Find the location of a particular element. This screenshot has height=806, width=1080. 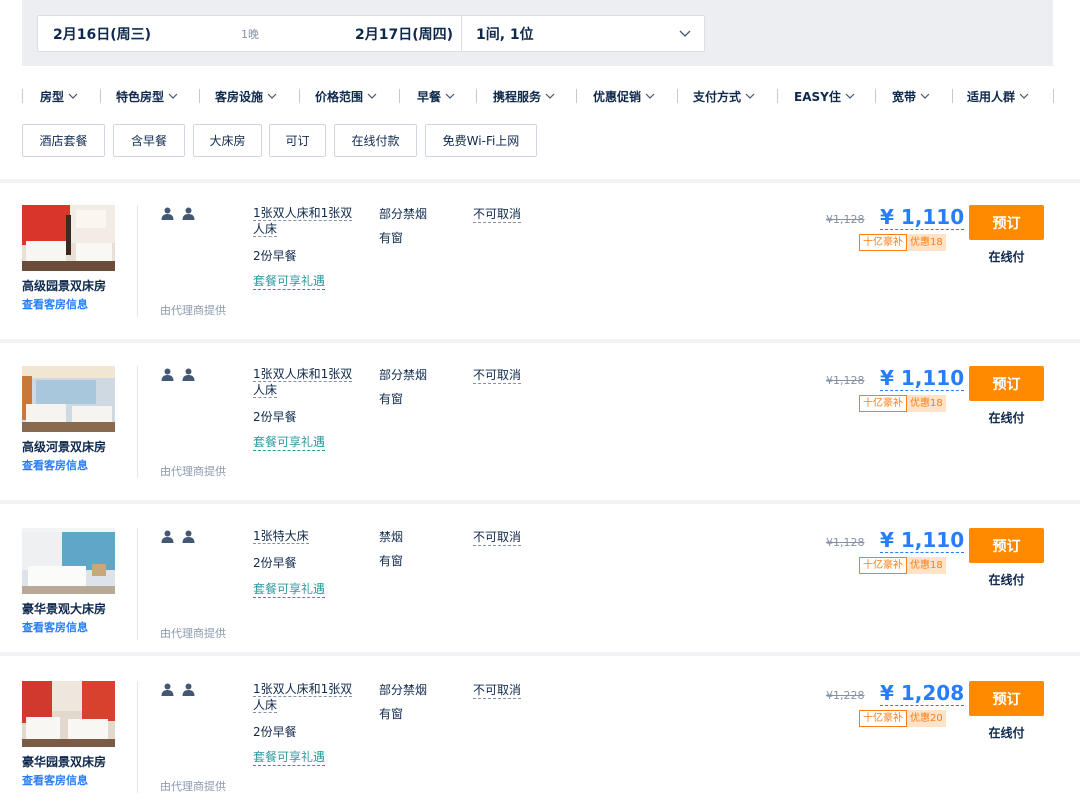

filter-ctrip-service: 携程服务 is located at coordinates (524, 96).